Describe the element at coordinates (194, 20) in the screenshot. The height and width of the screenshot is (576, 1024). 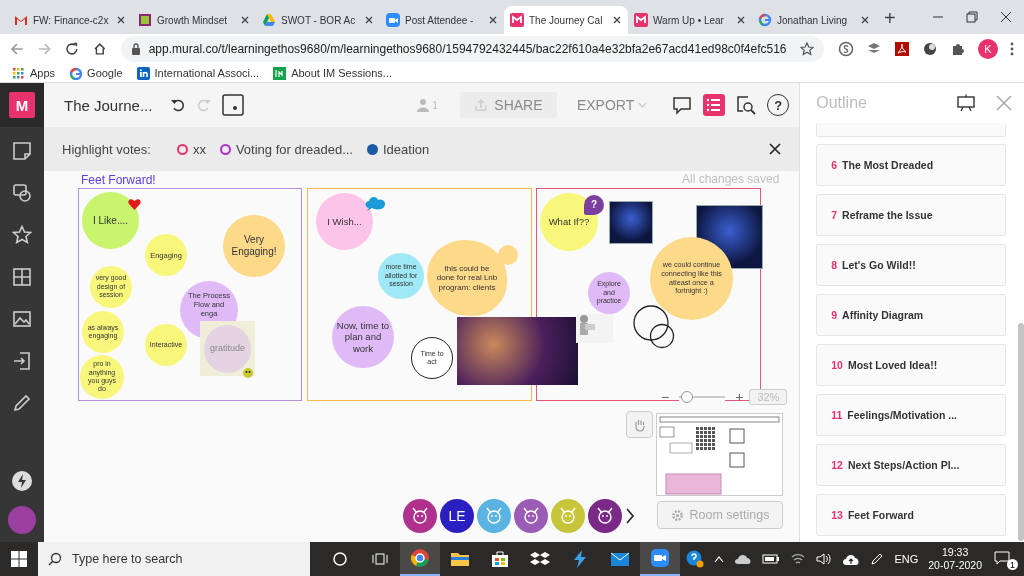
I see `browser-tab: Growth Mindset` at that location.